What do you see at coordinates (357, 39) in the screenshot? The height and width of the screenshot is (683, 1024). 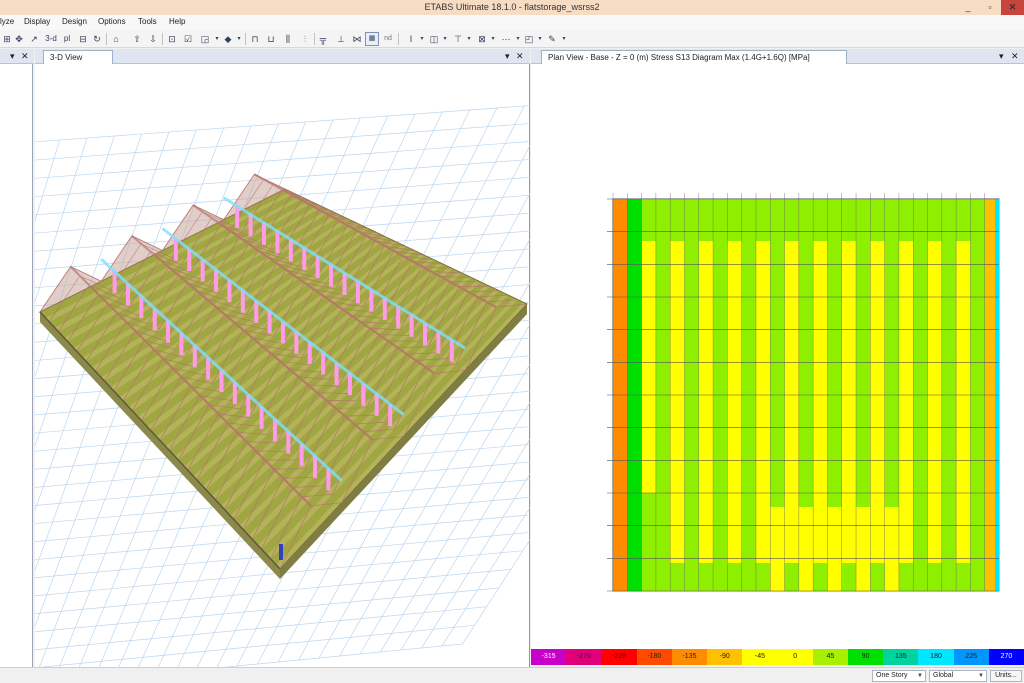 I see `draw-brace-icon: ⋈` at bounding box center [357, 39].